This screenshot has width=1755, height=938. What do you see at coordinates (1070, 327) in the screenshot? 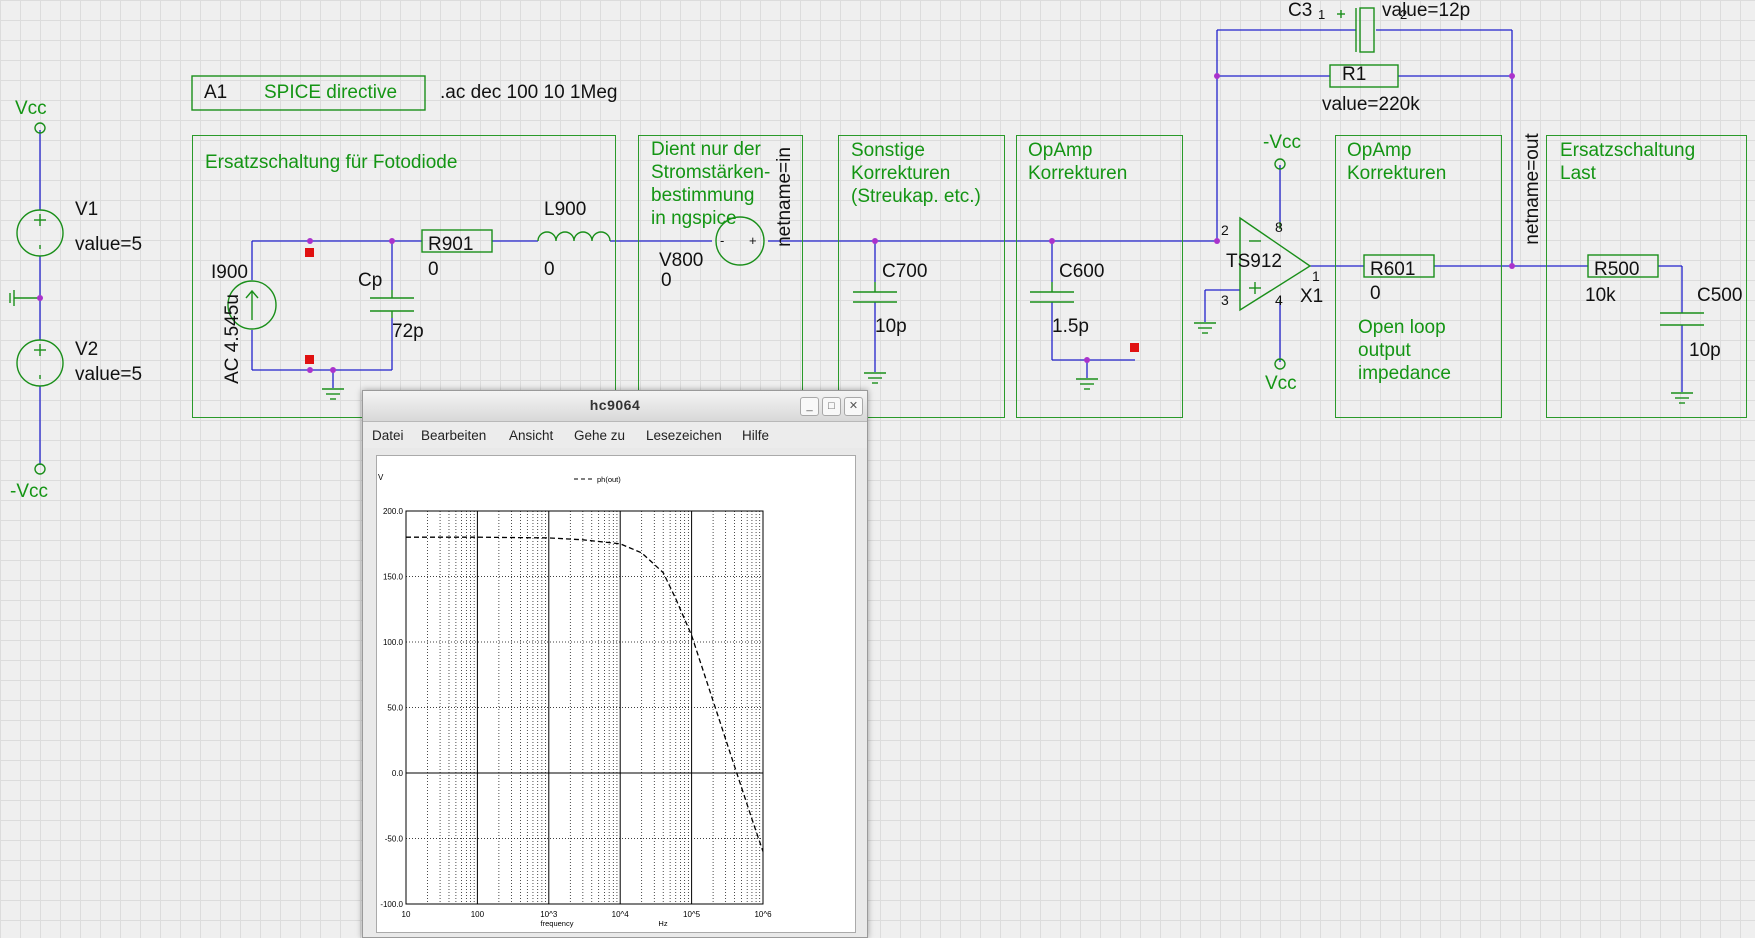
I see `c600-value: 1.5p` at bounding box center [1070, 327].